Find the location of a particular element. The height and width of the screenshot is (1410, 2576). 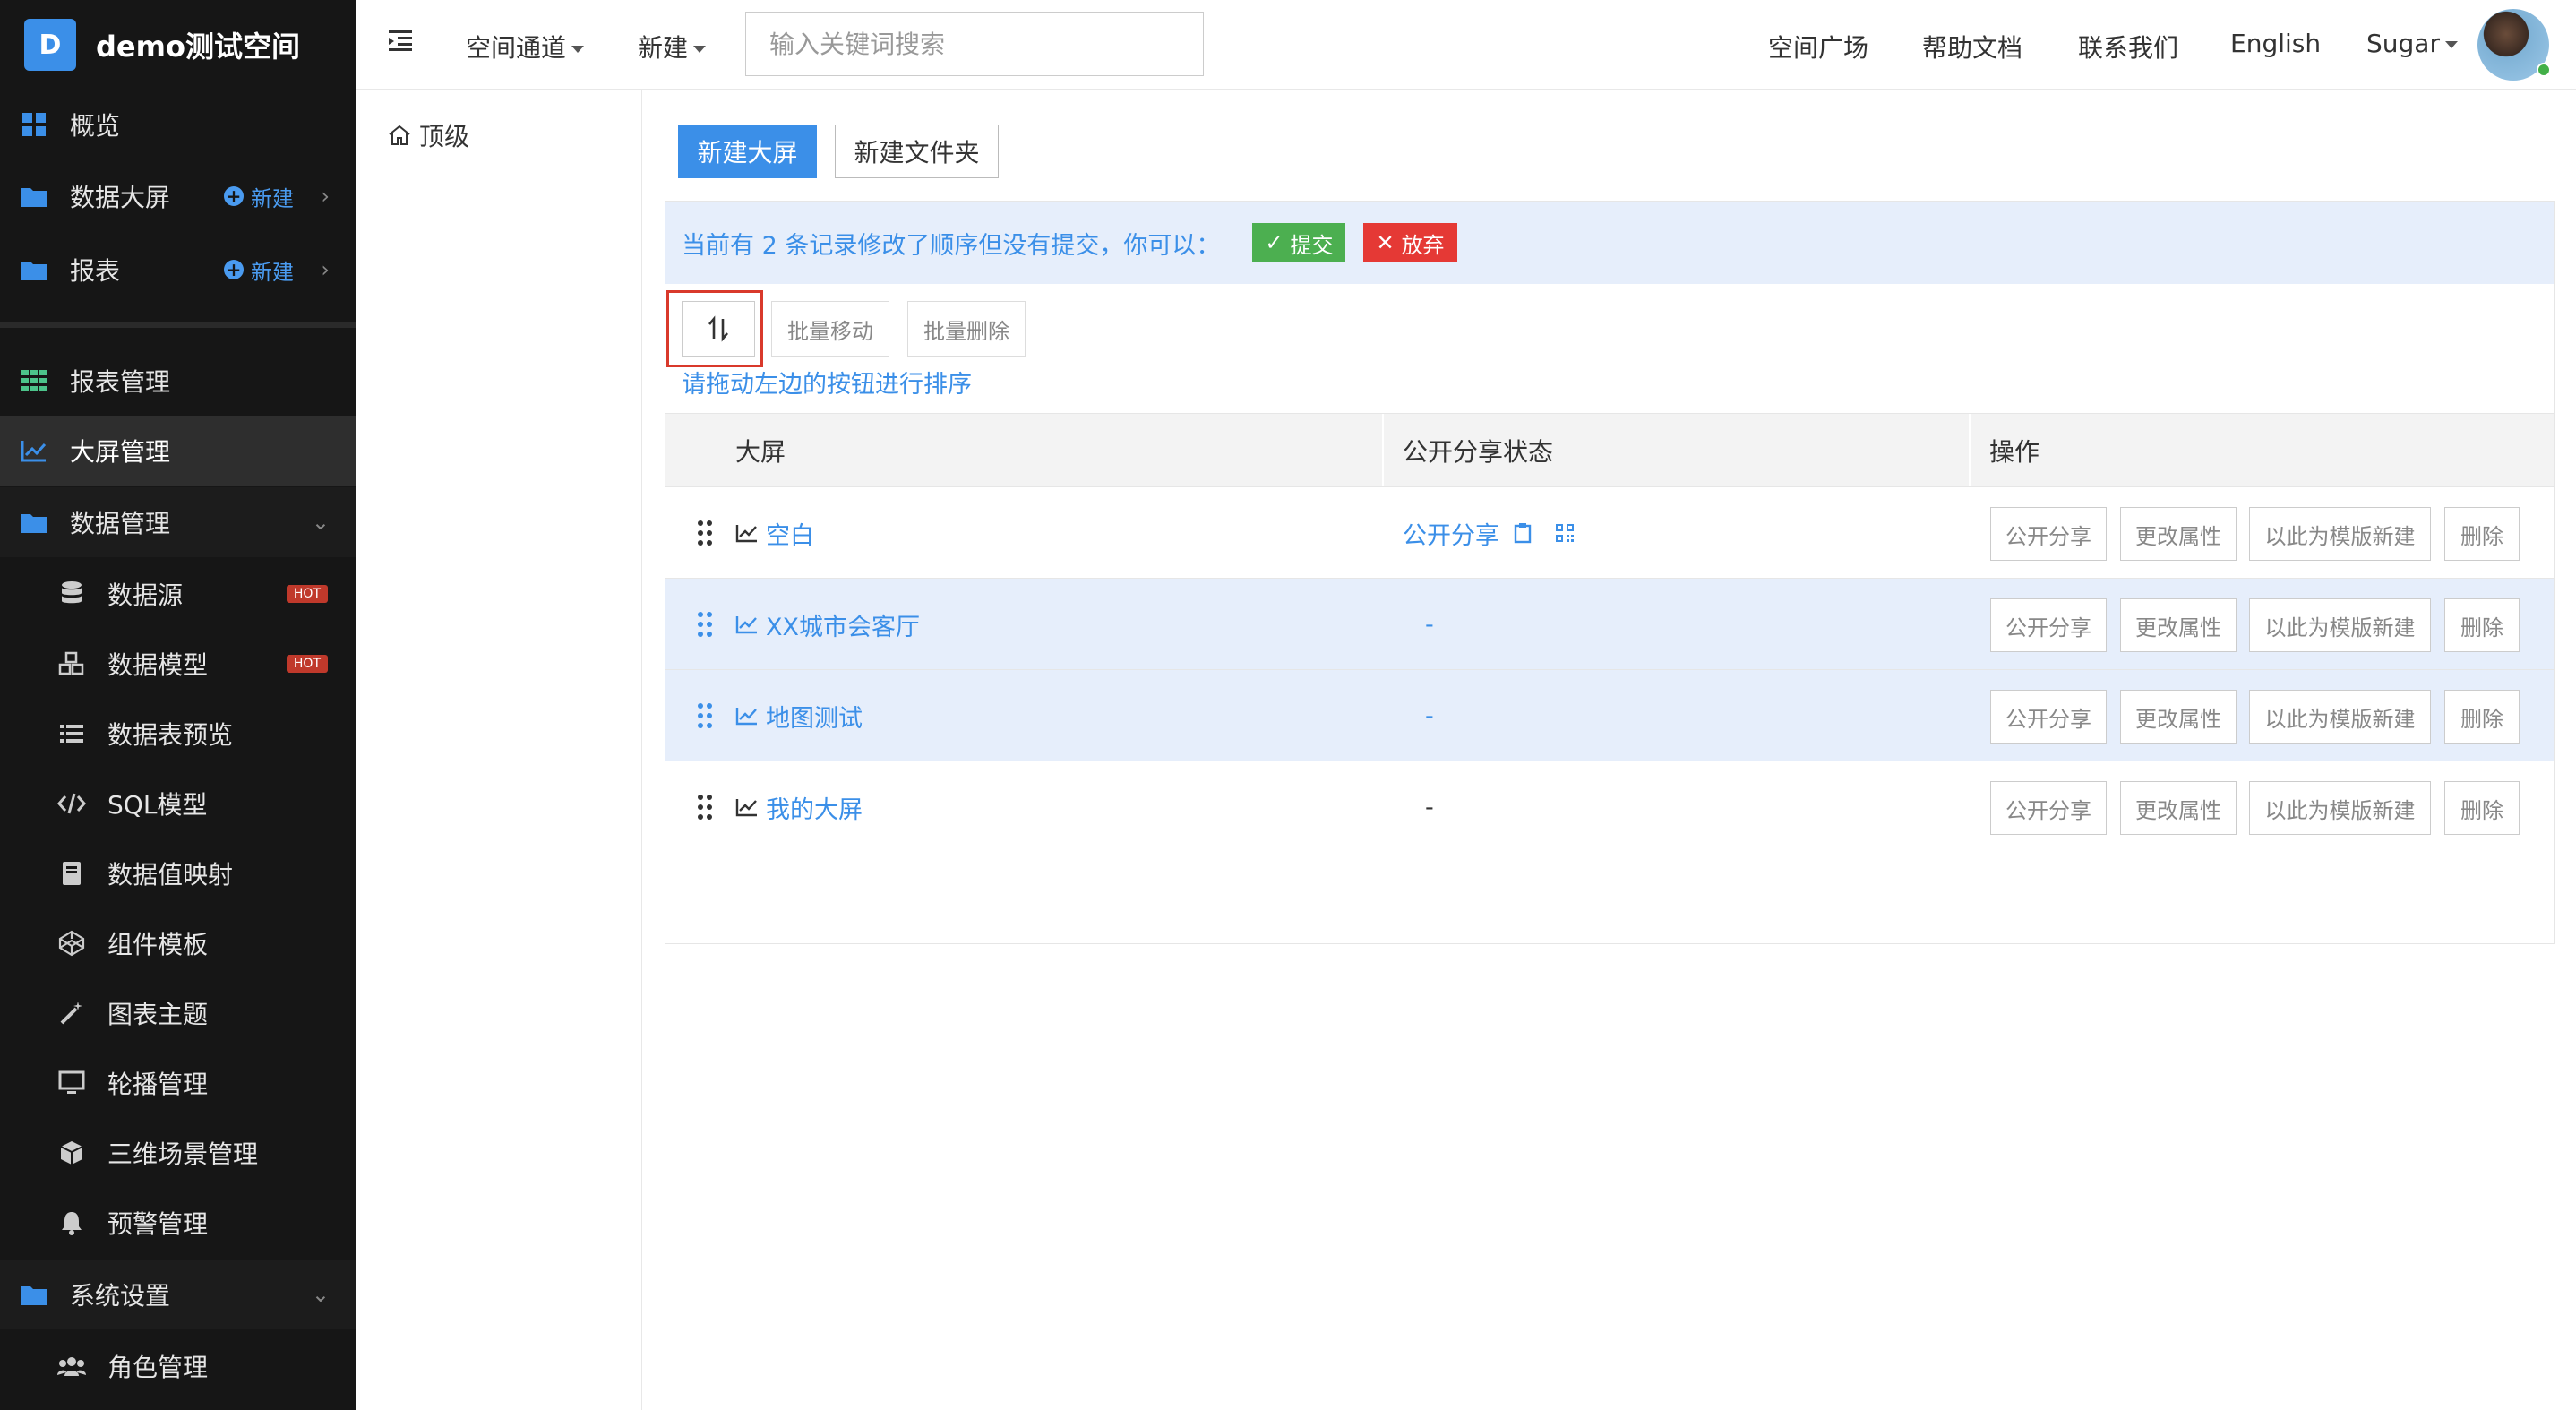

batch-move-button: 批量移动 is located at coordinates (830, 329).